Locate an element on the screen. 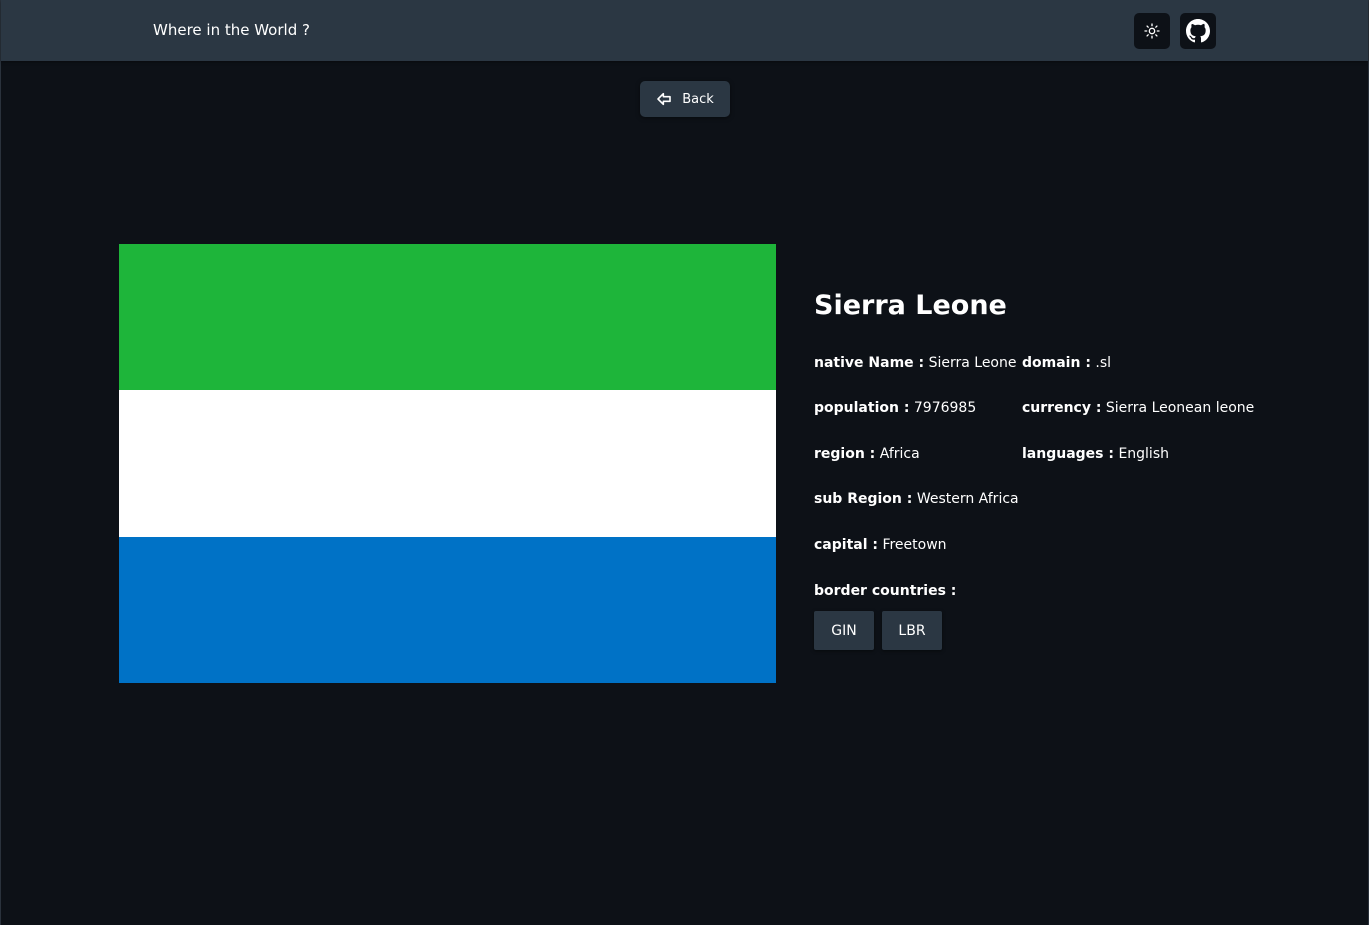  border-country-button: LBR is located at coordinates (912, 630).